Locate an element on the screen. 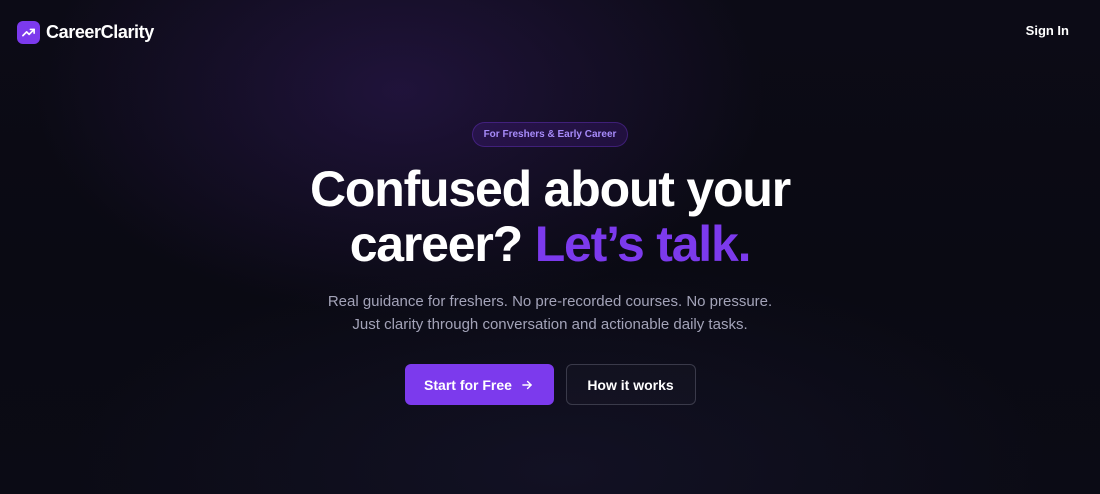  trending-up-icon is located at coordinates (28, 32).